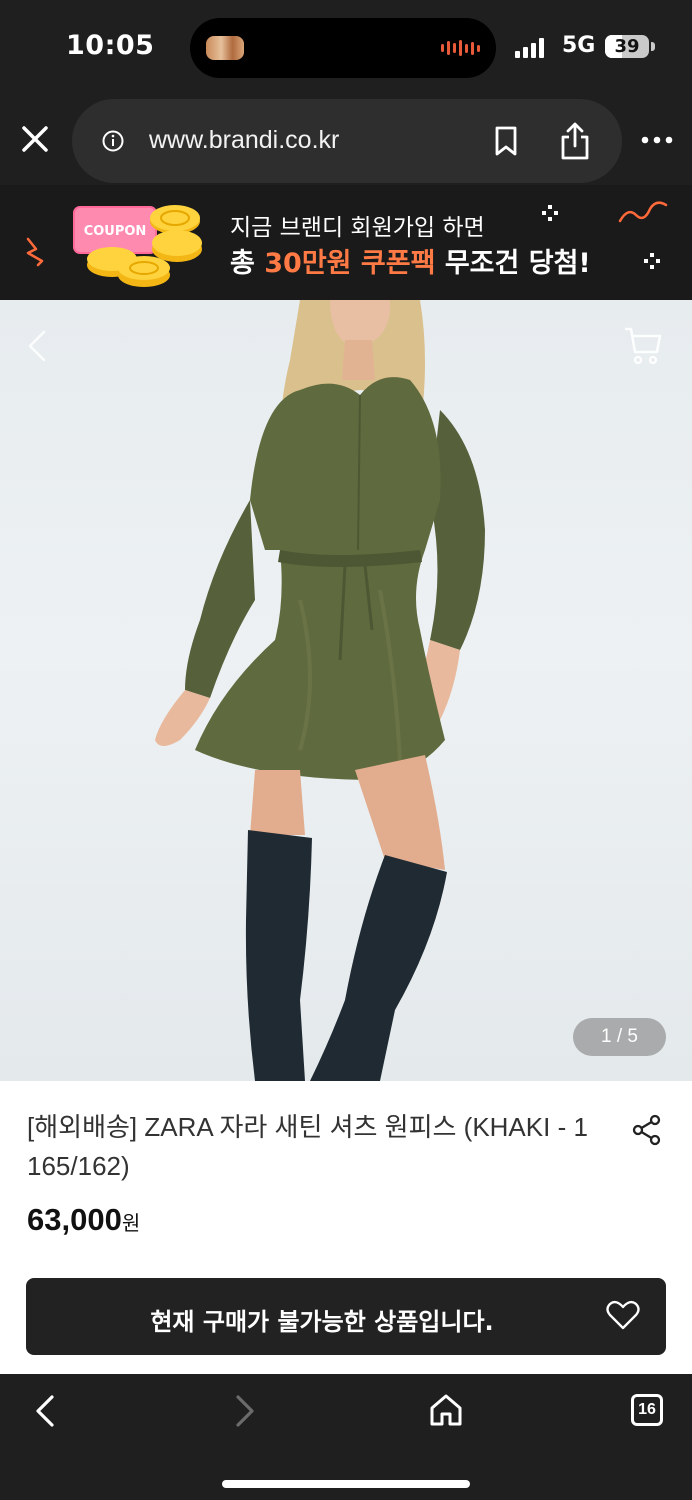 Image resolution: width=692 pixels, height=1500 pixels. I want to click on browser-bottom-toolbar: 16, so click(346, 1437).